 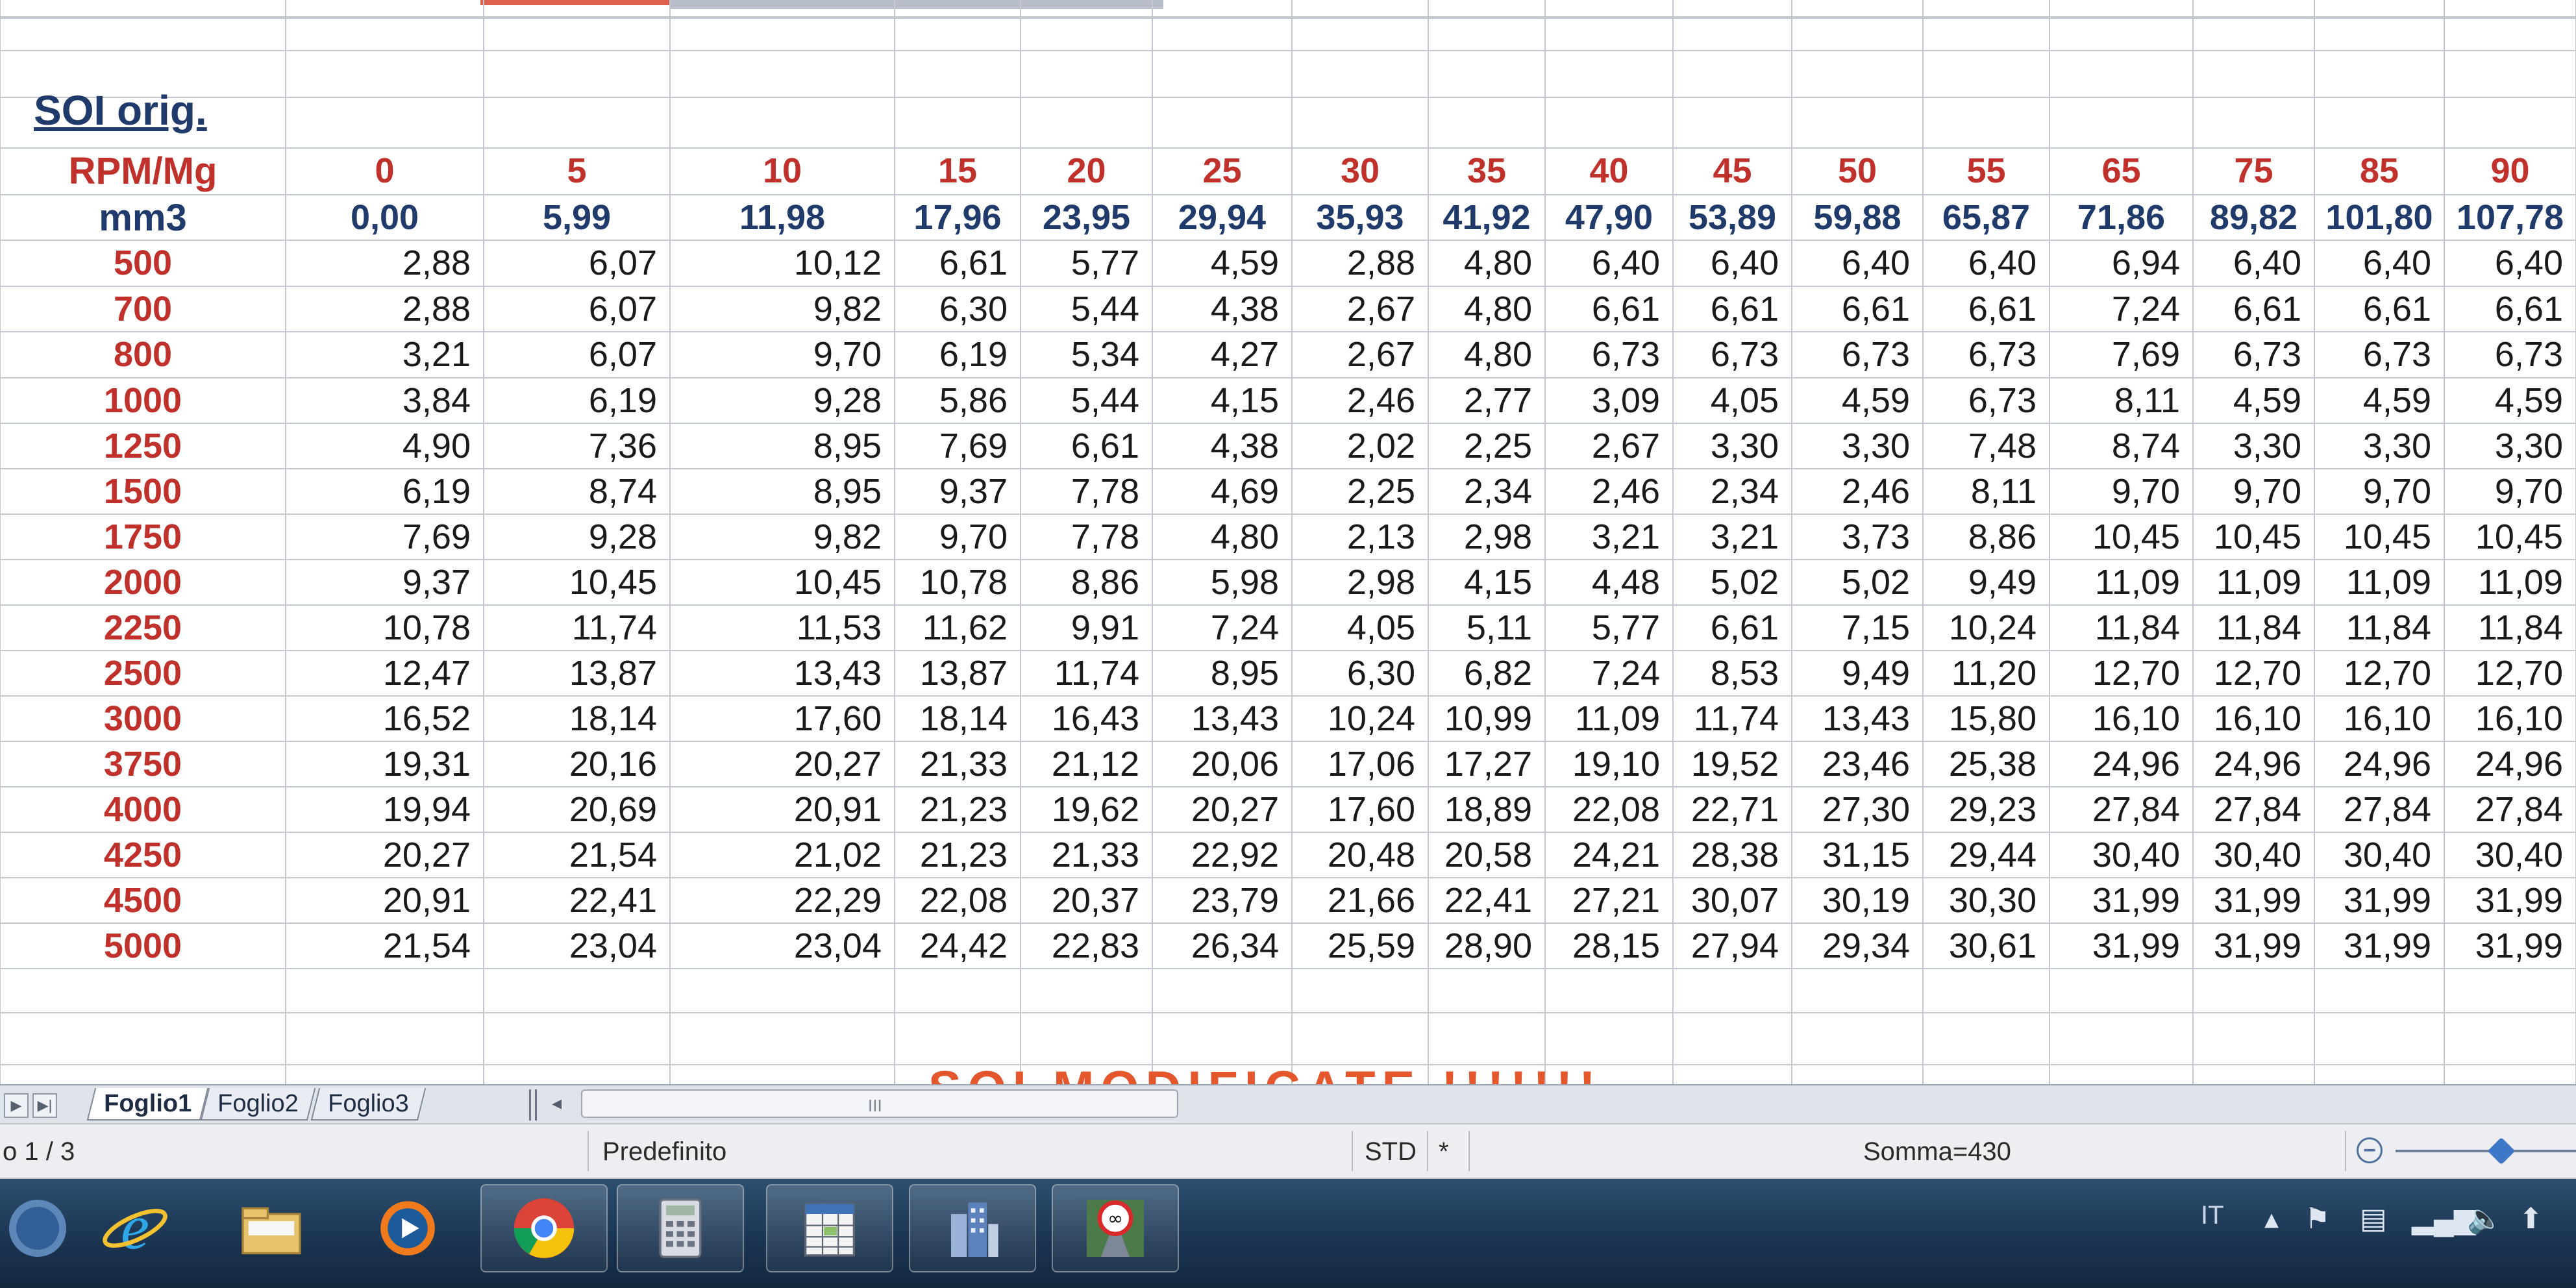 What do you see at coordinates (1986, 354) in the screenshot?
I see `table-cell: 6,73` at bounding box center [1986, 354].